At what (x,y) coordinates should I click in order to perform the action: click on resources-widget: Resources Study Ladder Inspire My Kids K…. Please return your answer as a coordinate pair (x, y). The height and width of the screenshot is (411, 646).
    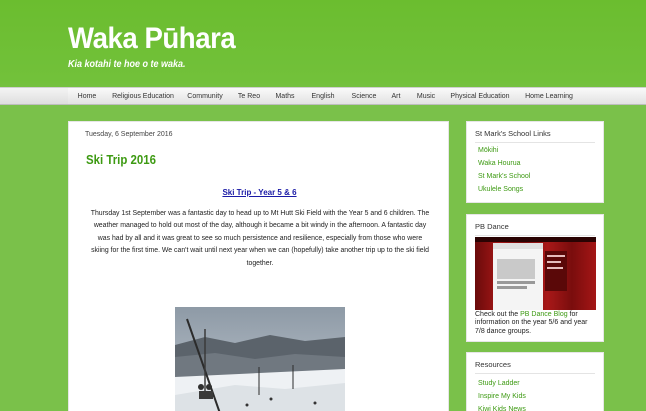
    Looking at the image, I should click on (535, 381).